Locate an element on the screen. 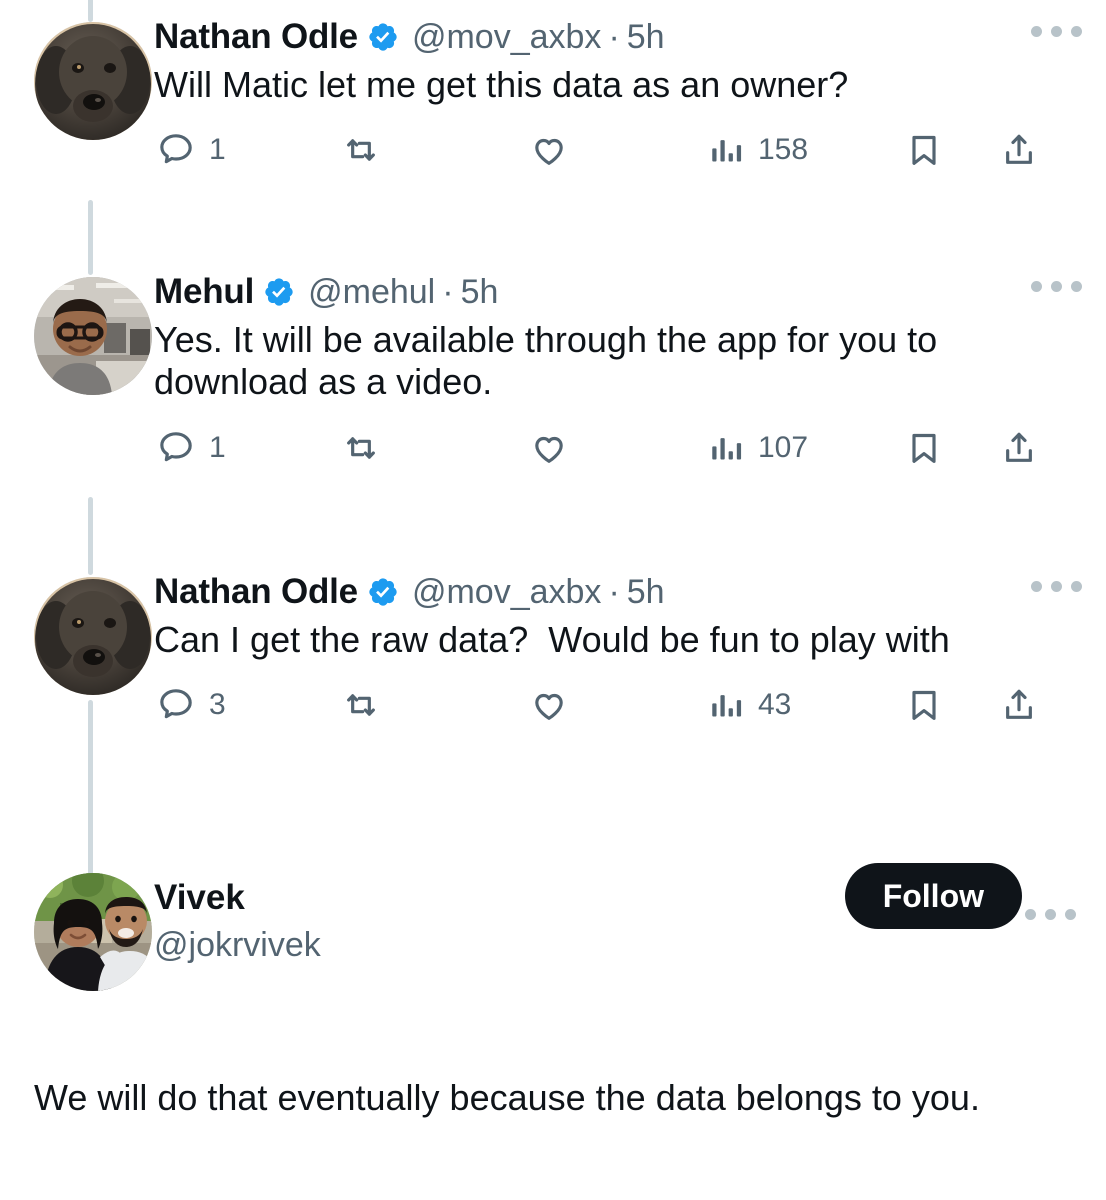 Image resolution: width=1106 pixels, height=1200 pixels. reply-button: 3 is located at coordinates (191, 705).